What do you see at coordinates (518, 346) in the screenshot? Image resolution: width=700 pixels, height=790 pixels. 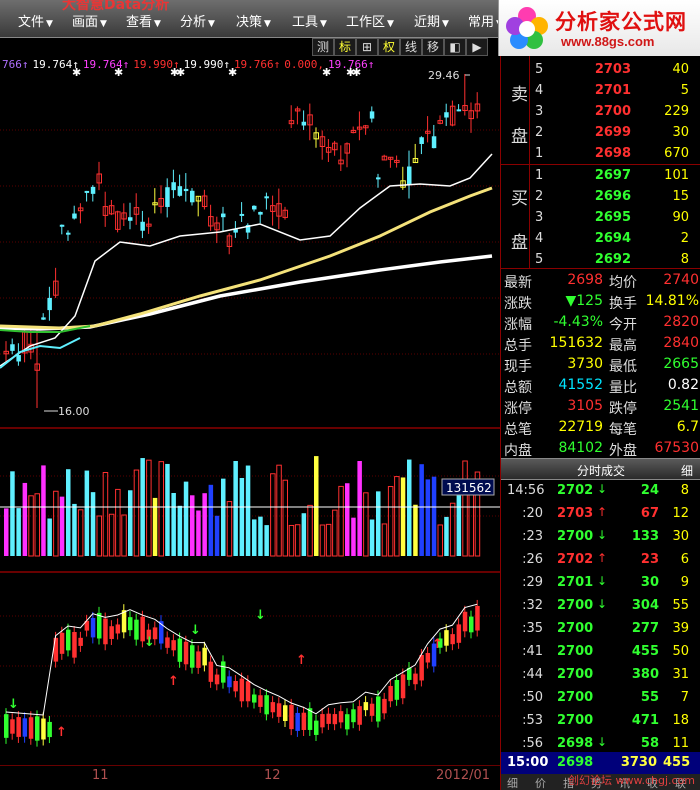 I see `stat-label: 总手` at bounding box center [518, 346].